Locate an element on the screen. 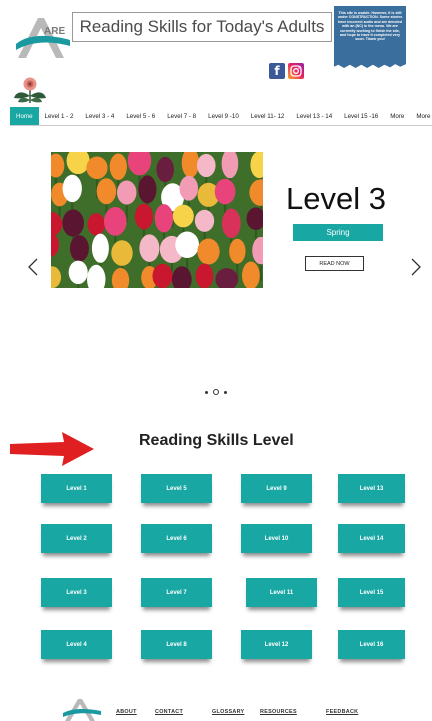 Image resolution: width=432 pixels, height=721 pixels. site-title: Reading Skills for Today's Adults is located at coordinates (202, 27).